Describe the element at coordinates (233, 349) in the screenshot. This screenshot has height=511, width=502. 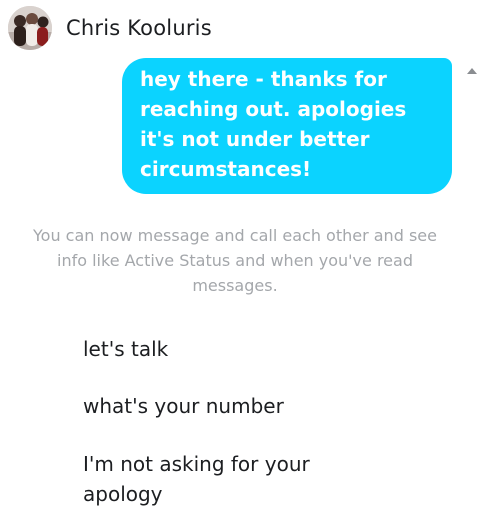
I see `received-message: let's talk` at that location.